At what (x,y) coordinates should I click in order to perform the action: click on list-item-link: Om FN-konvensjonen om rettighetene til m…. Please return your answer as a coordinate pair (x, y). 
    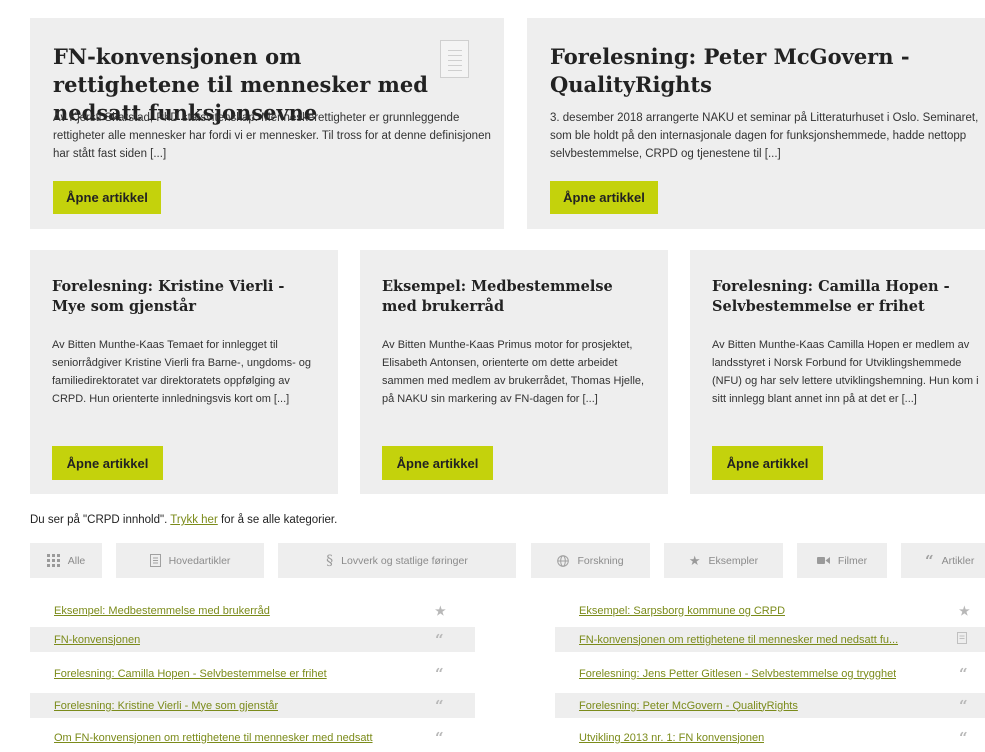
    Looking at the image, I should click on (201, 738).